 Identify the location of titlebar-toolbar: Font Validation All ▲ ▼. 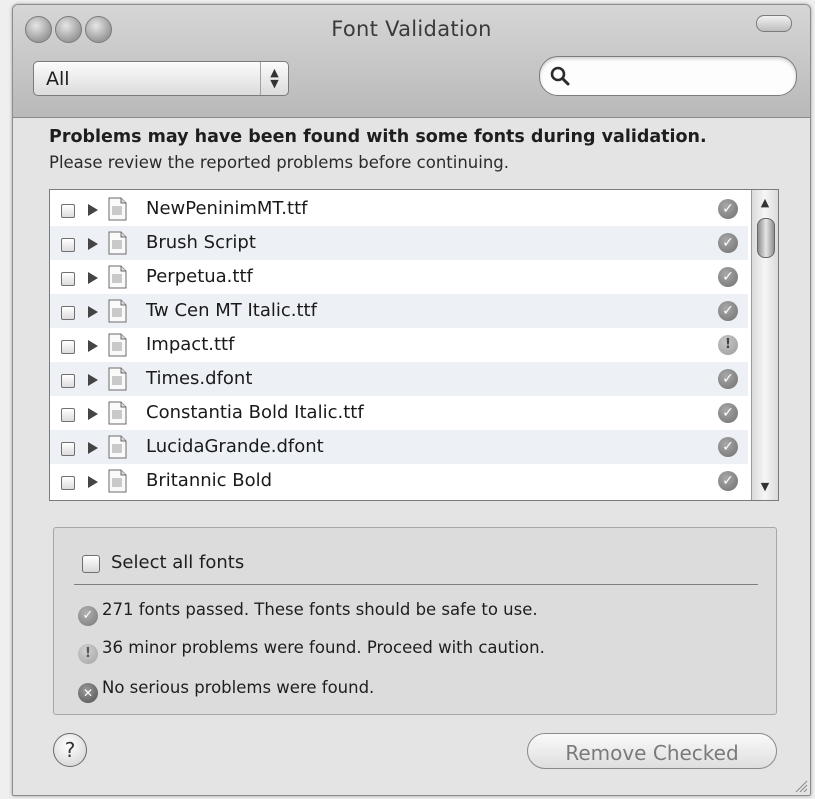
(411, 61).